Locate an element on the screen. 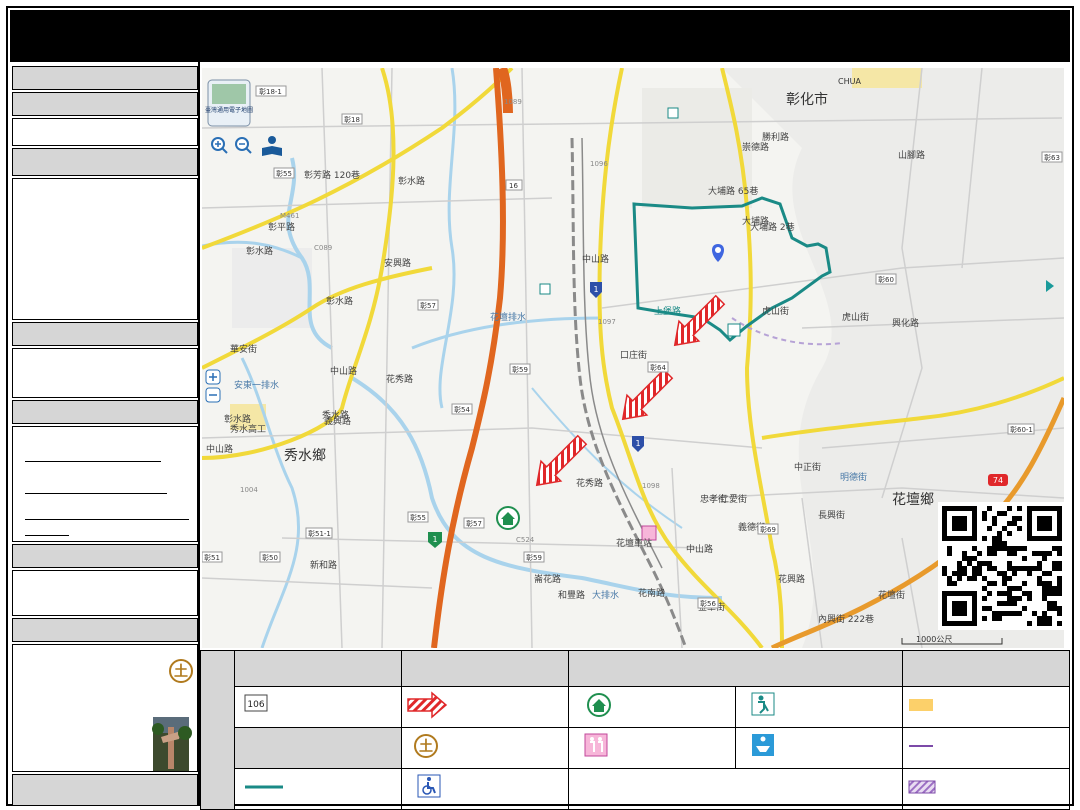  route-shield-label: 彰51-1 is located at coordinates (319, 533).